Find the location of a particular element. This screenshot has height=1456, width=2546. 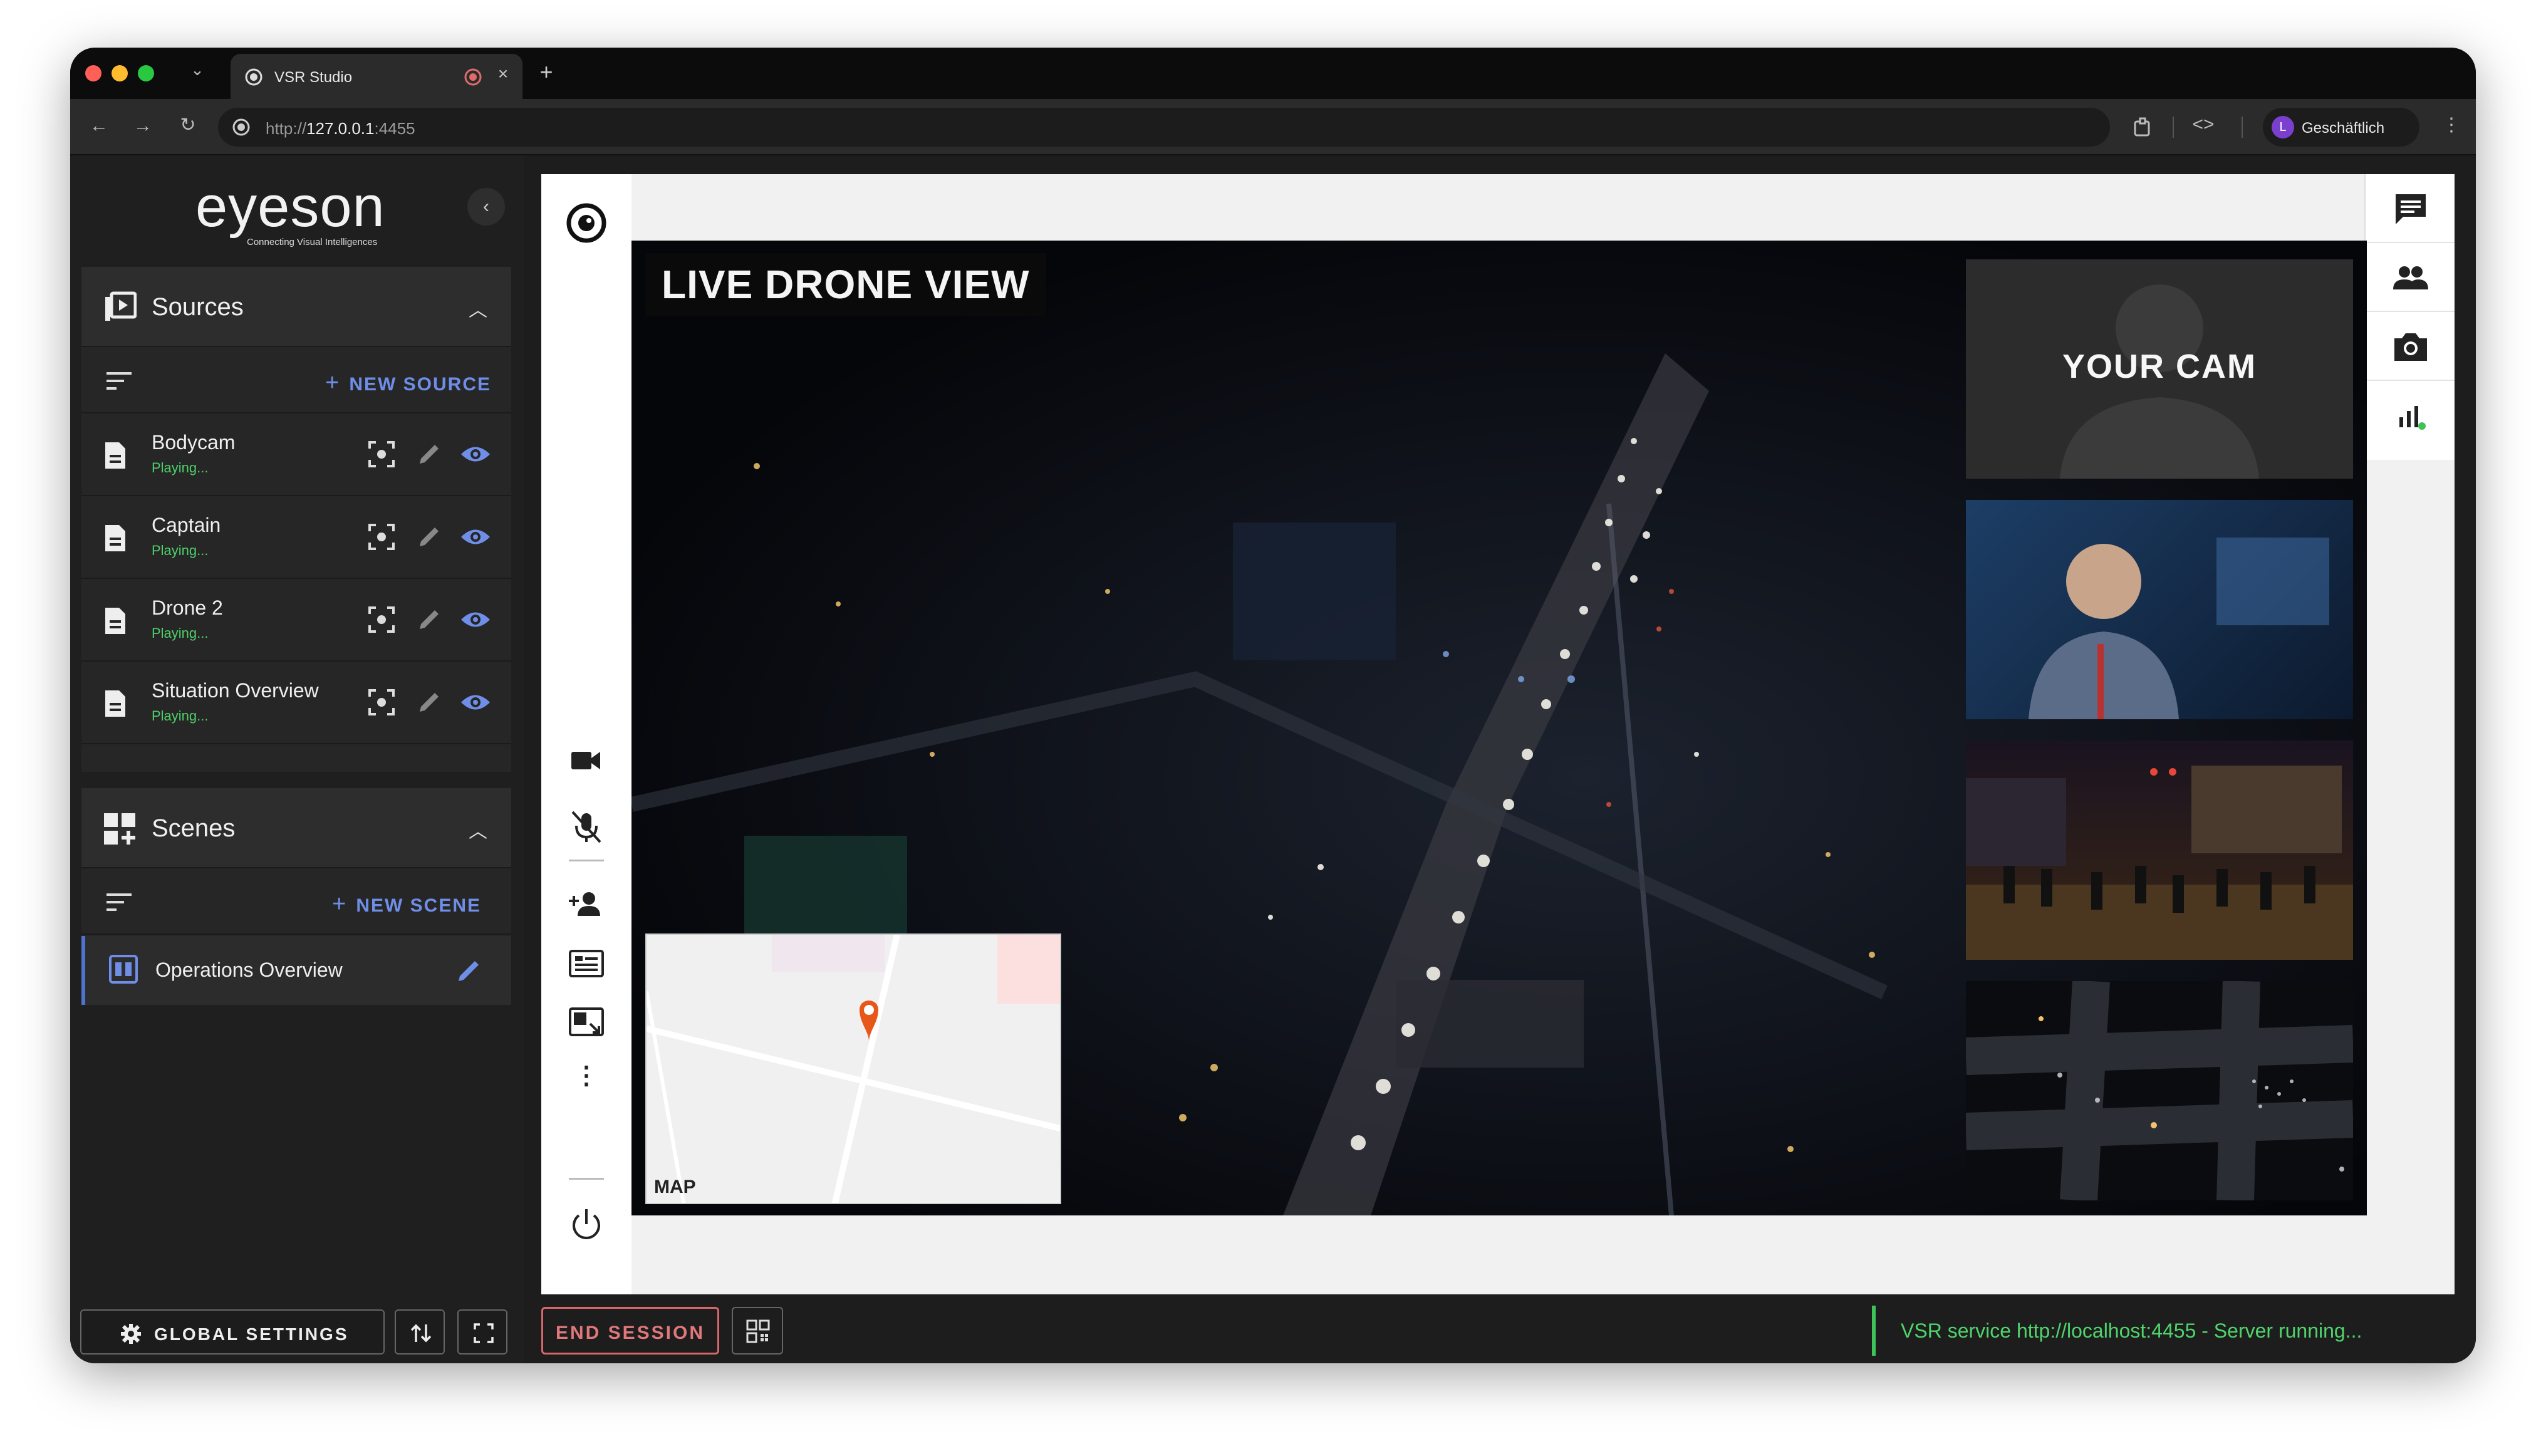

intersection-aerial-video is located at coordinates (2159, 1090).